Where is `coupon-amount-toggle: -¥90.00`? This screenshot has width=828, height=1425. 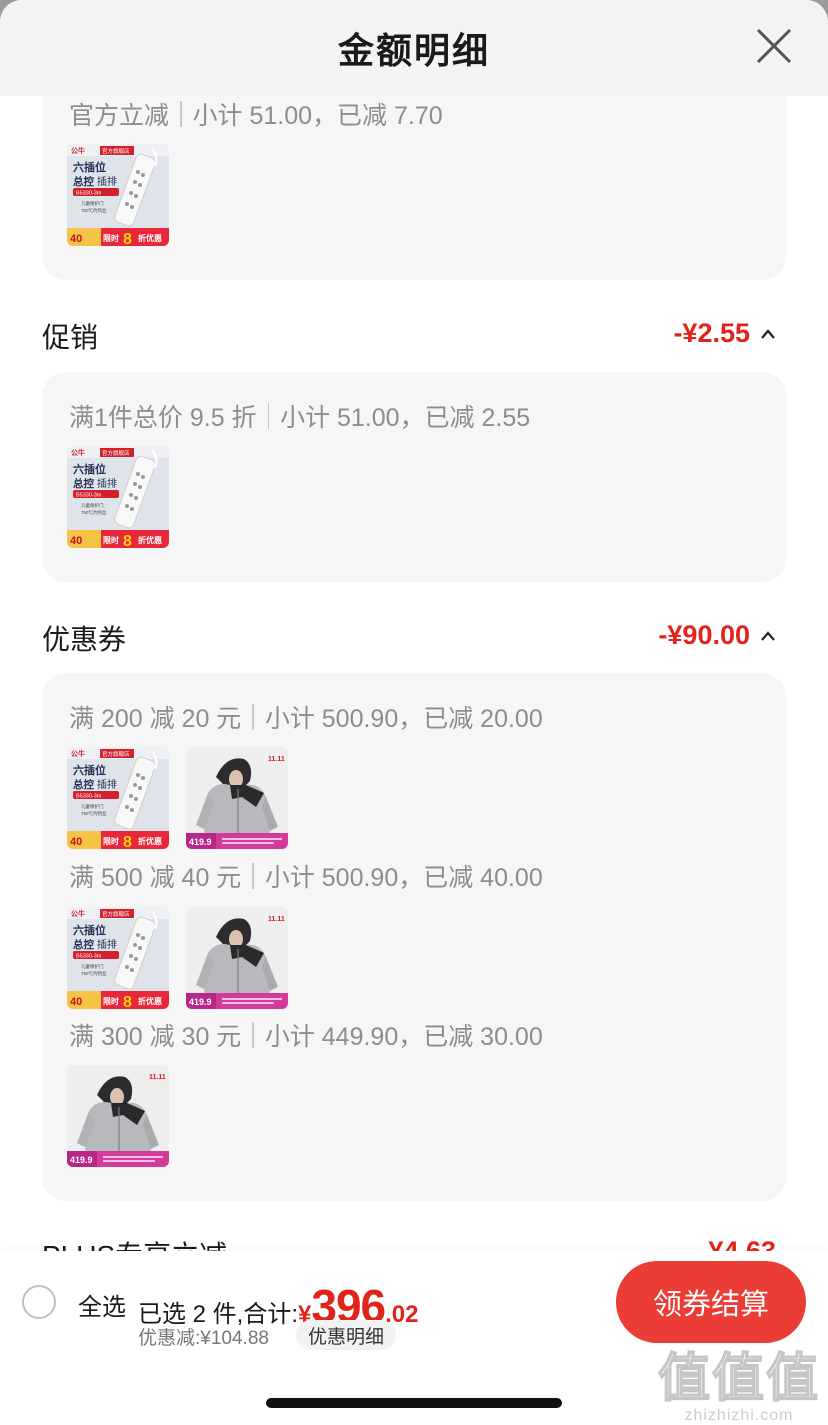
coupon-amount-toggle: -¥90.00 is located at coordinates (717, 635).